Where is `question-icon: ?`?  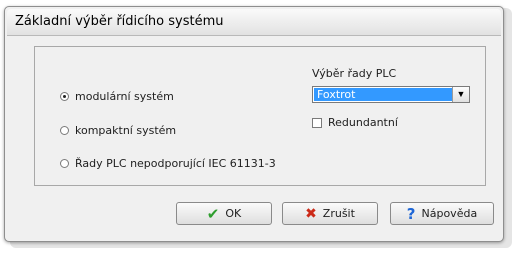 question-icon: ? is located at coordinates (411, 213).